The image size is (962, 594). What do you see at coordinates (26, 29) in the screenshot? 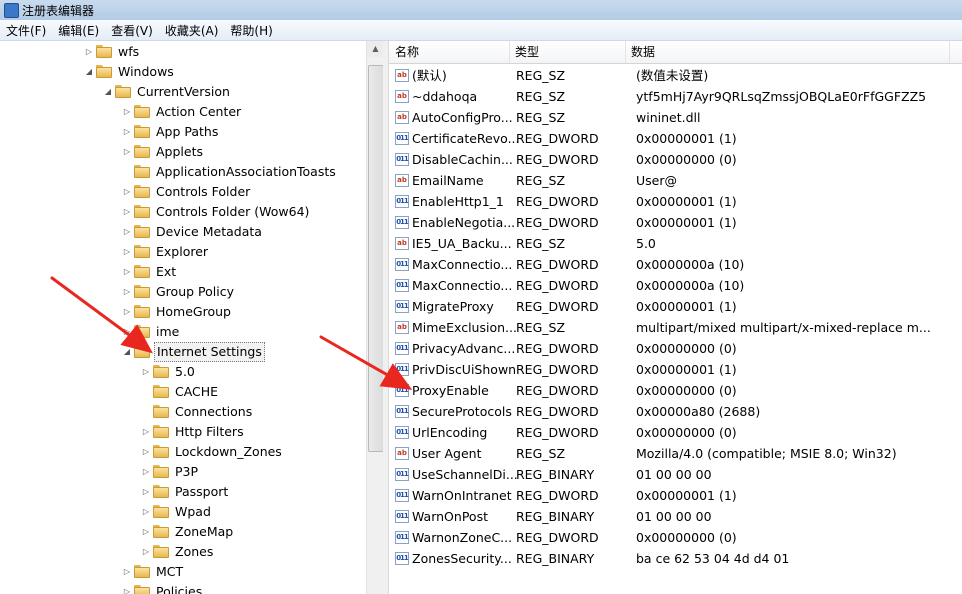
I see `menu-file: 文件(F)` at bounding box center [26, 29].